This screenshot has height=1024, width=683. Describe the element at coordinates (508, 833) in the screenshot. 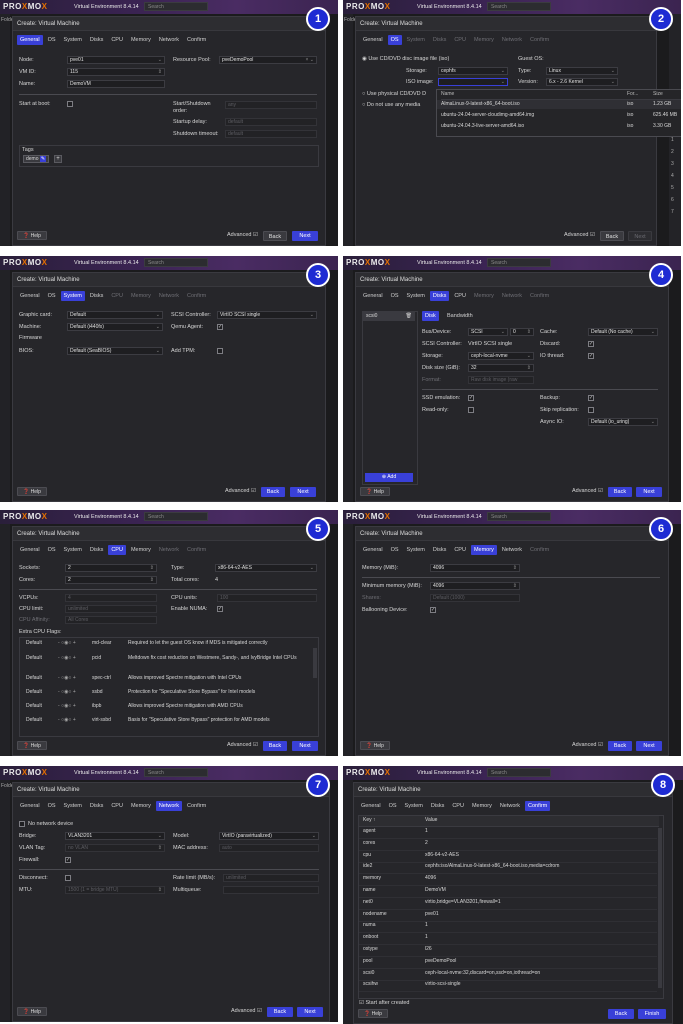

I see `confirm-row: agent 1` at that location.